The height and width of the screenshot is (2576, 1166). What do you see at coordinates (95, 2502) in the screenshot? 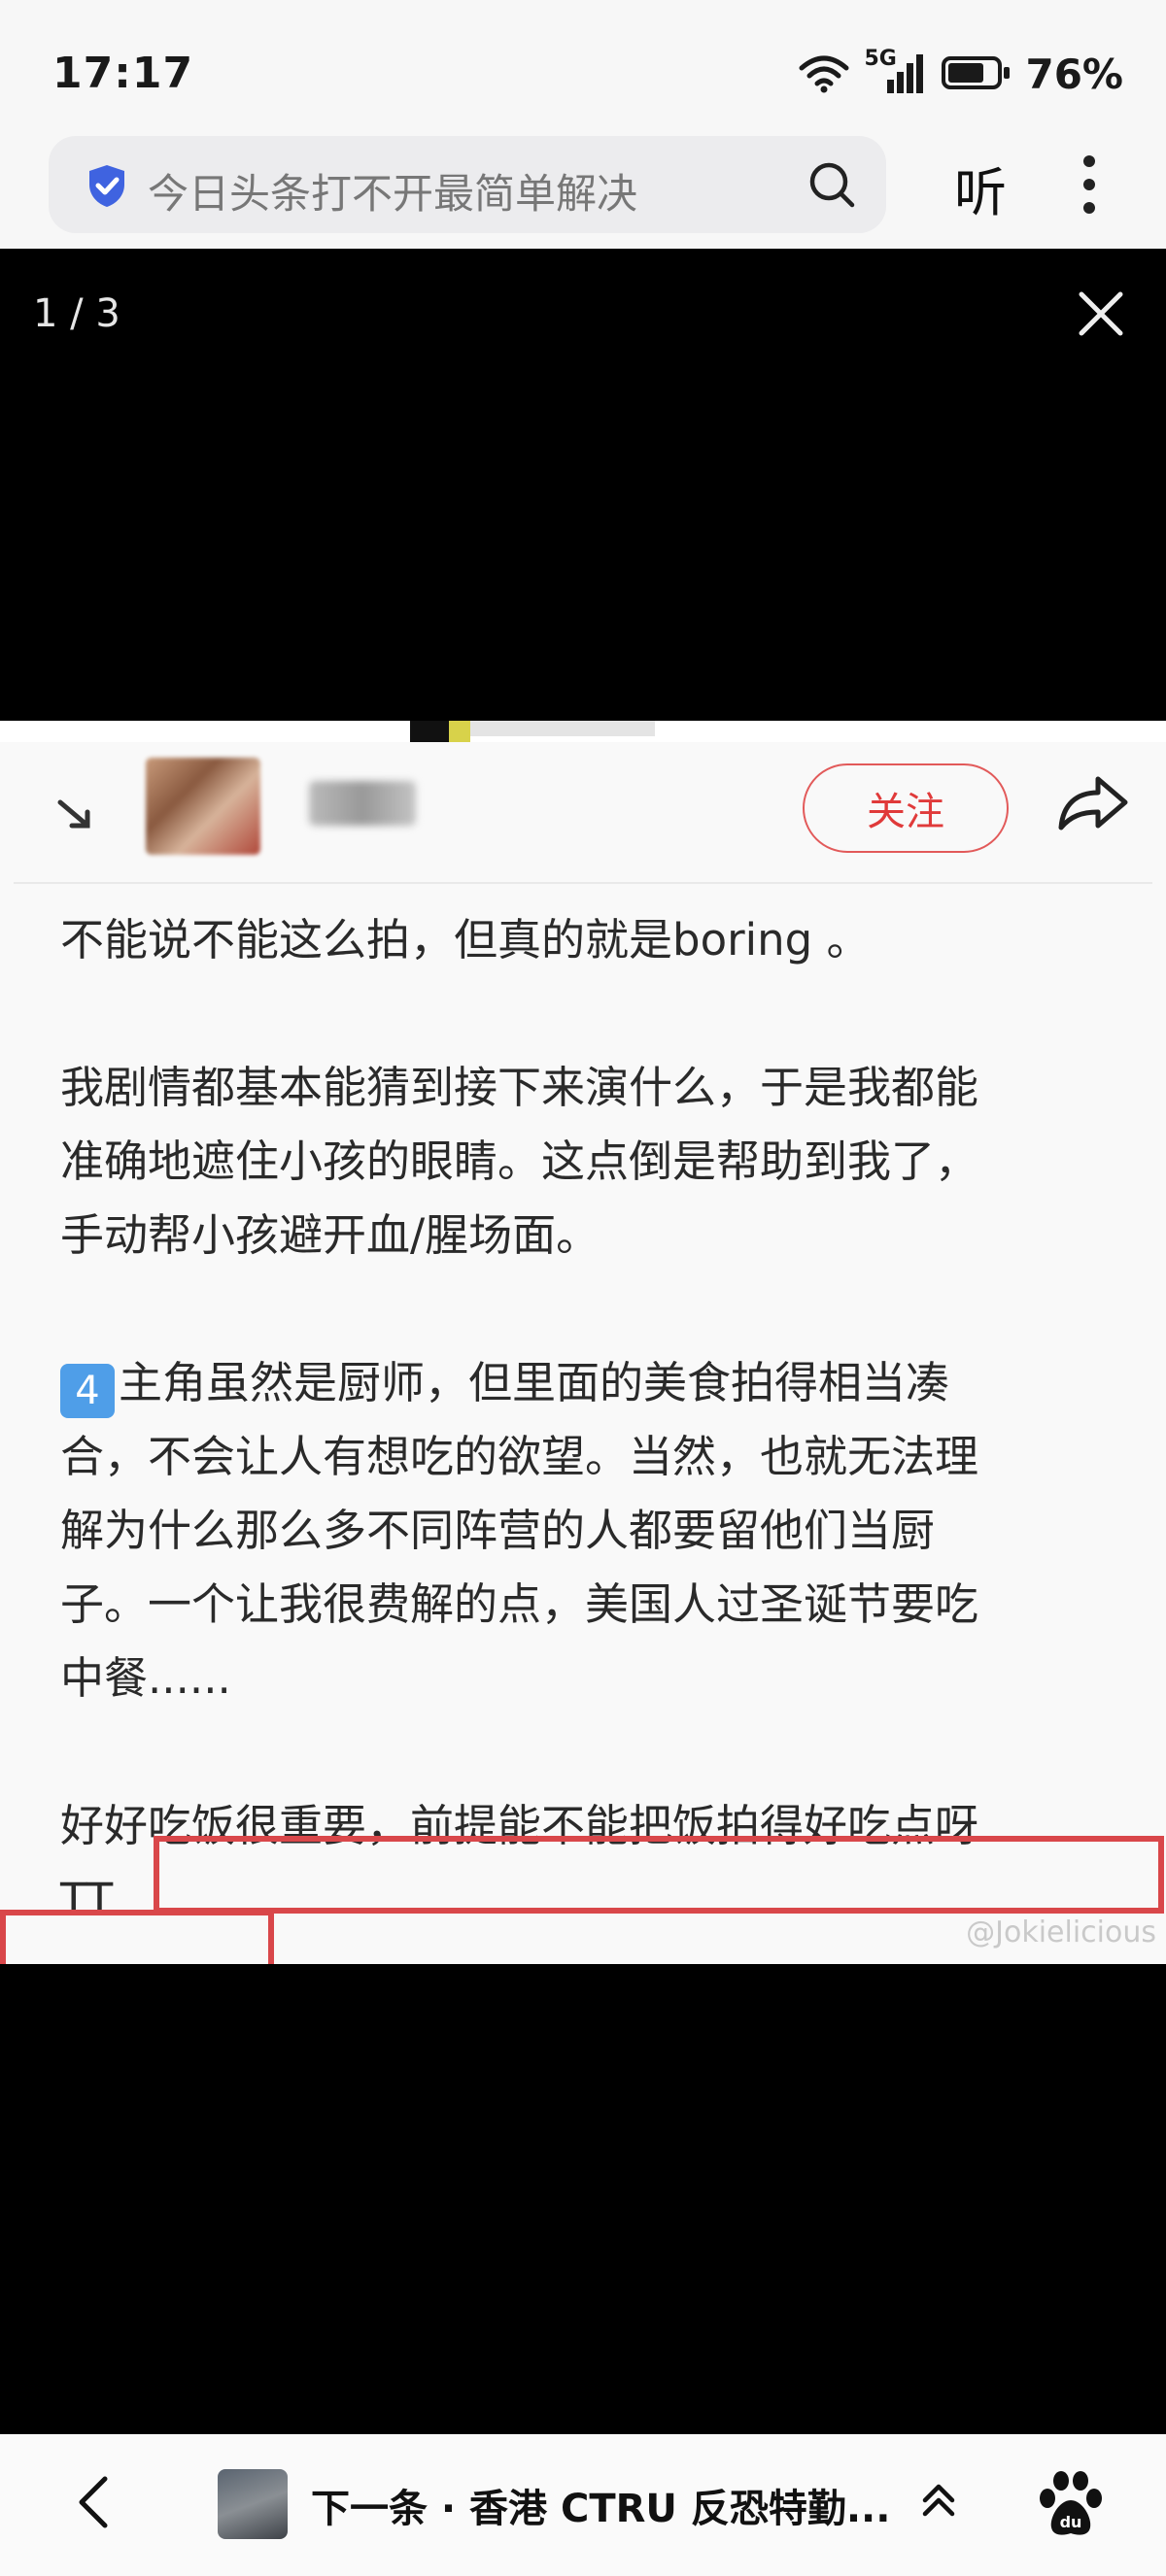
I see `back-icon` at bounding box center [95, 2502].